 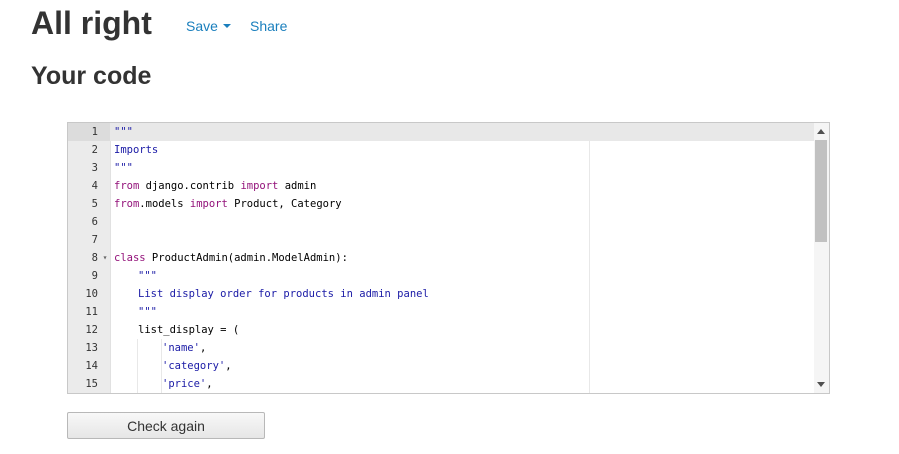 What do you see at coordinates (94, 276) in the screenshot?
I see `line-number: 9` at bounding box center [94, 276].